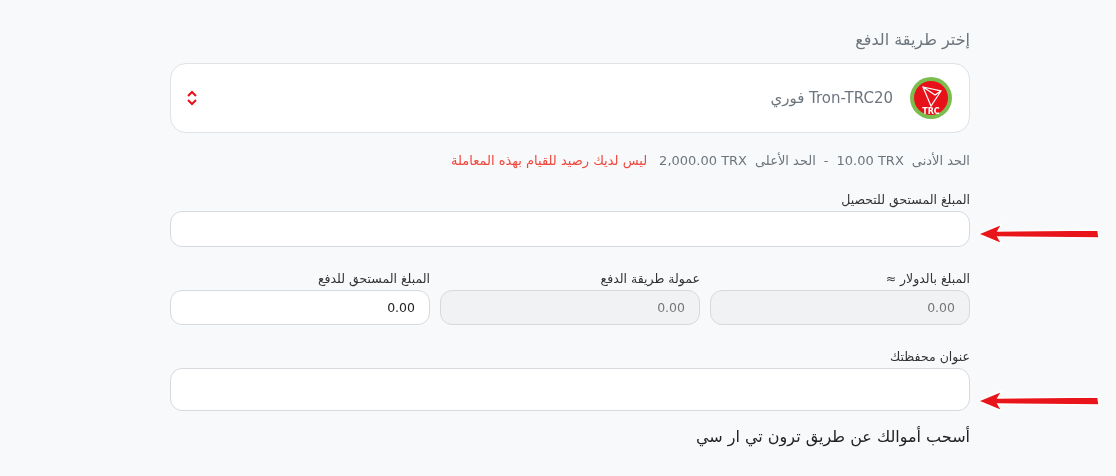  What do you see at coordinates (870, 160) in the screenshot?
I see `min-value: 10.00 TRX` at bounding box center [870, 160].